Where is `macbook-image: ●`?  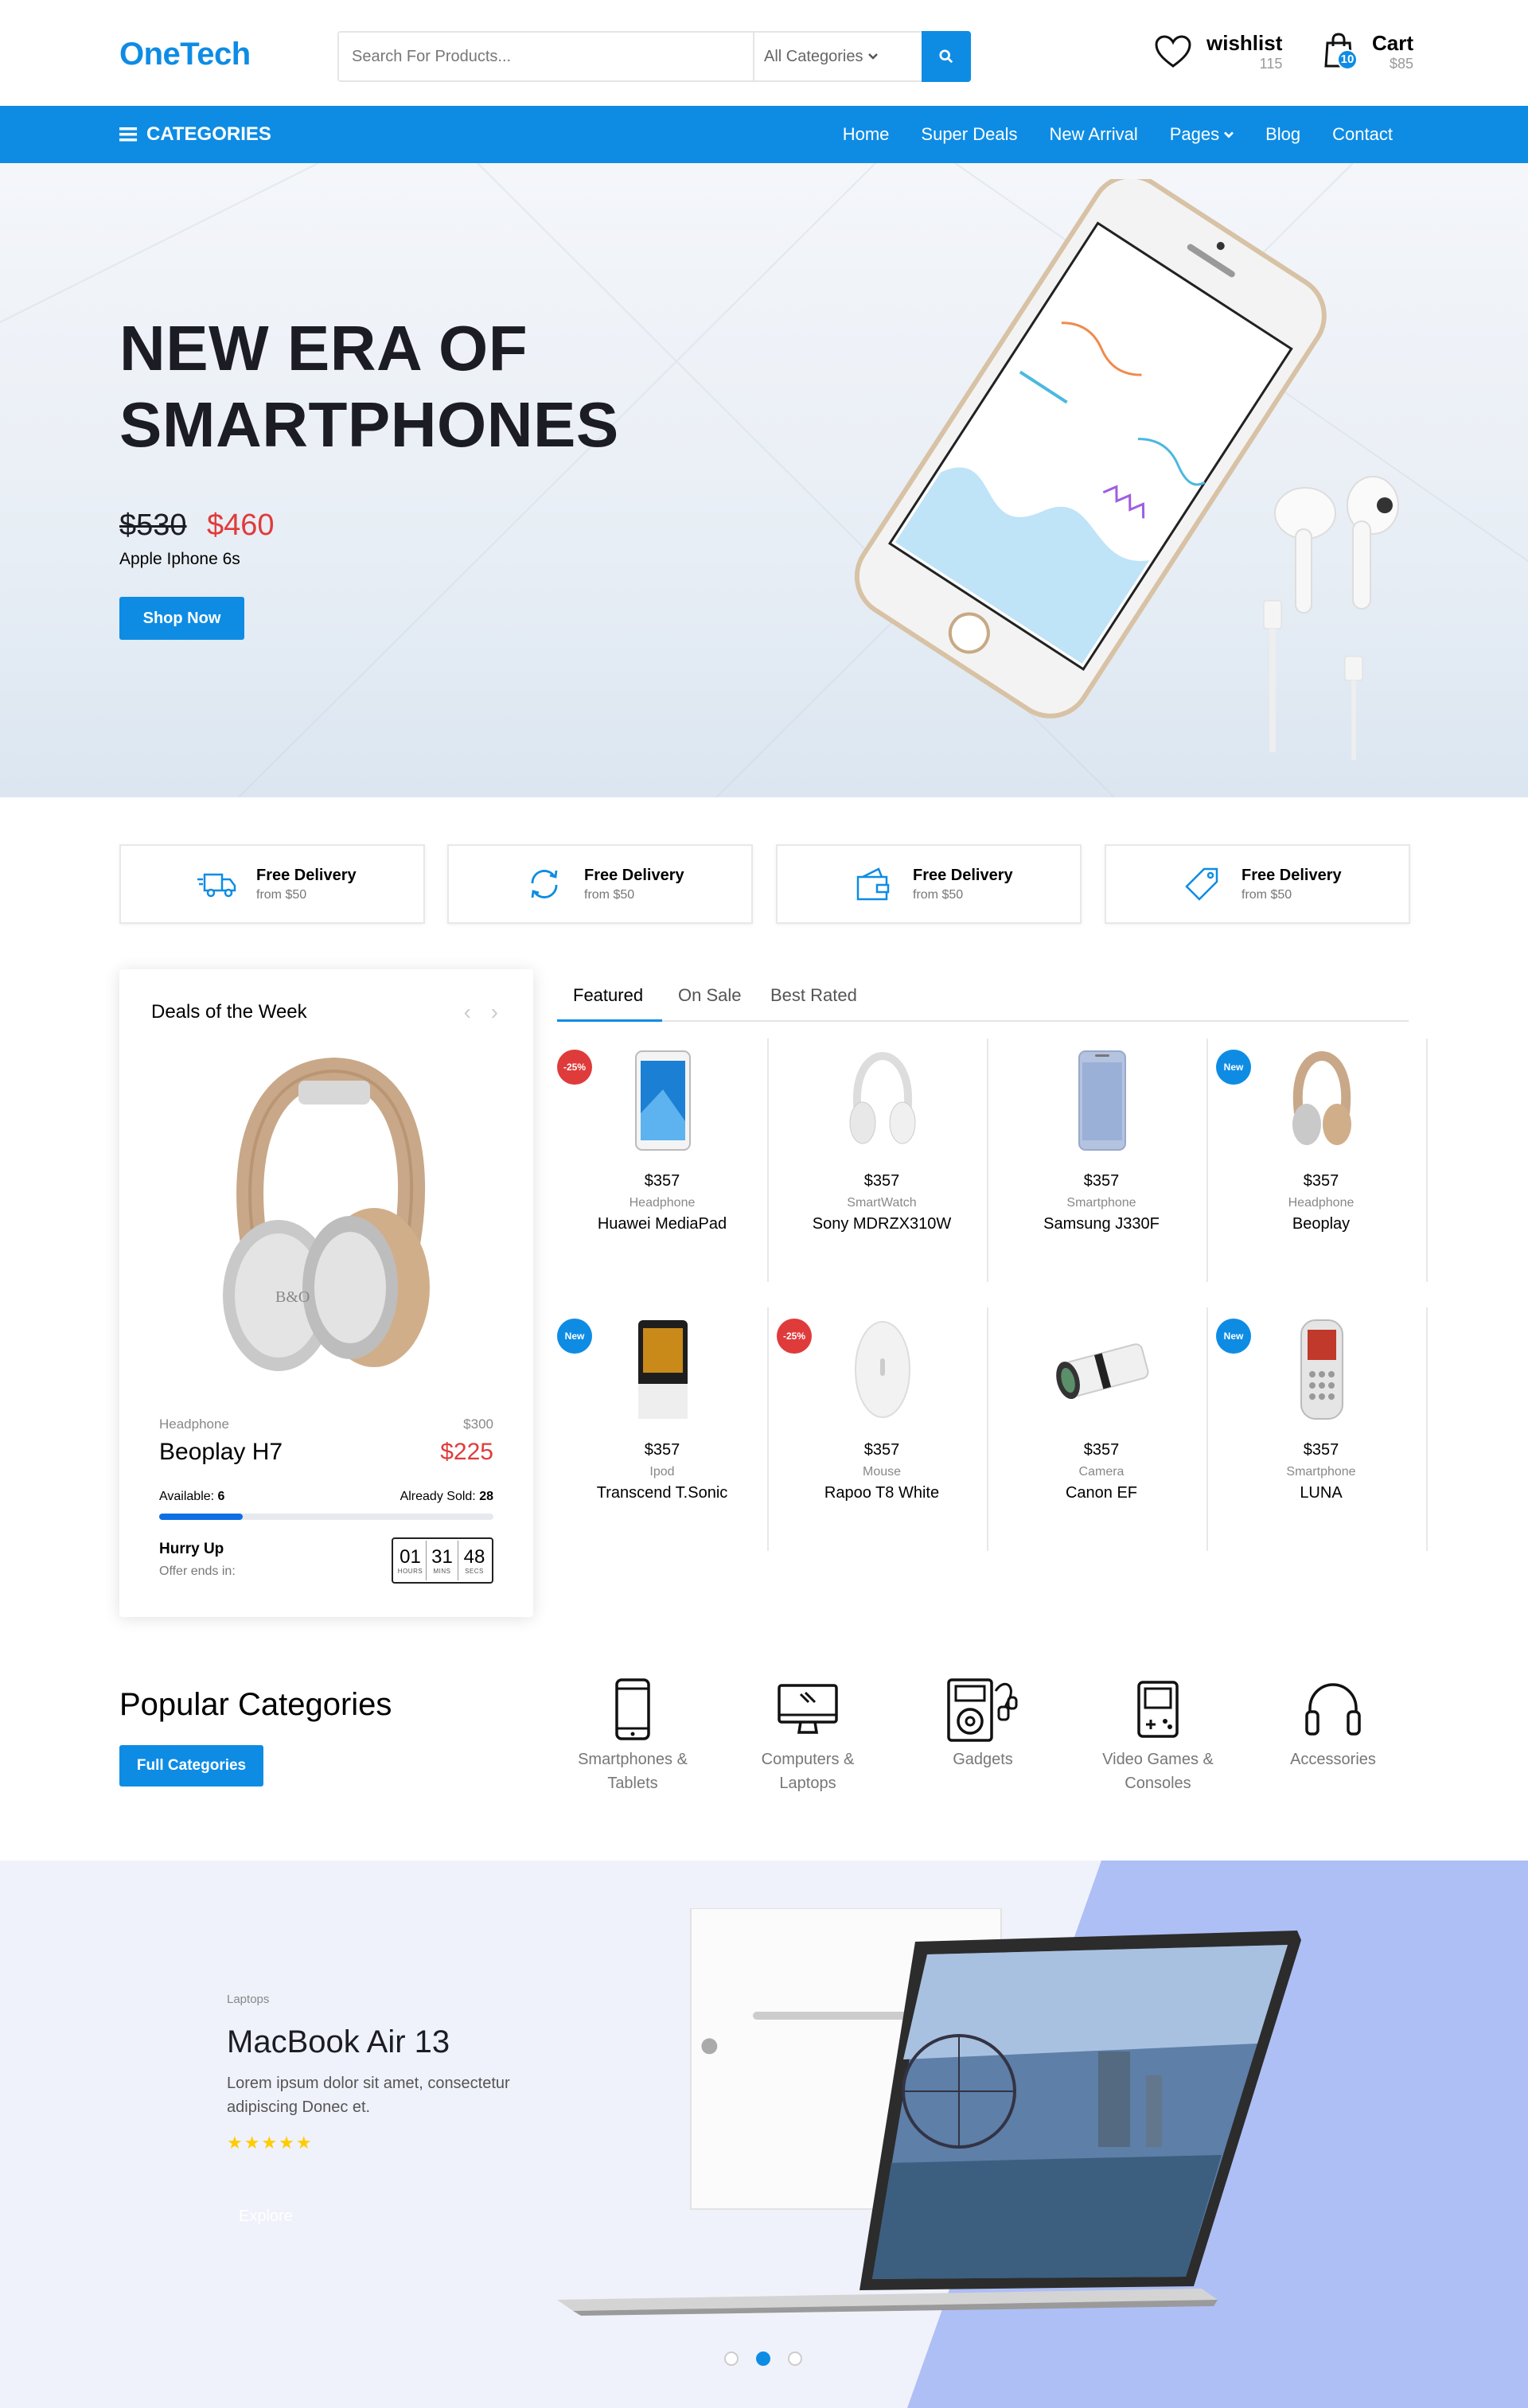
macbook-image: ● is located at coordinates (929, 2112).